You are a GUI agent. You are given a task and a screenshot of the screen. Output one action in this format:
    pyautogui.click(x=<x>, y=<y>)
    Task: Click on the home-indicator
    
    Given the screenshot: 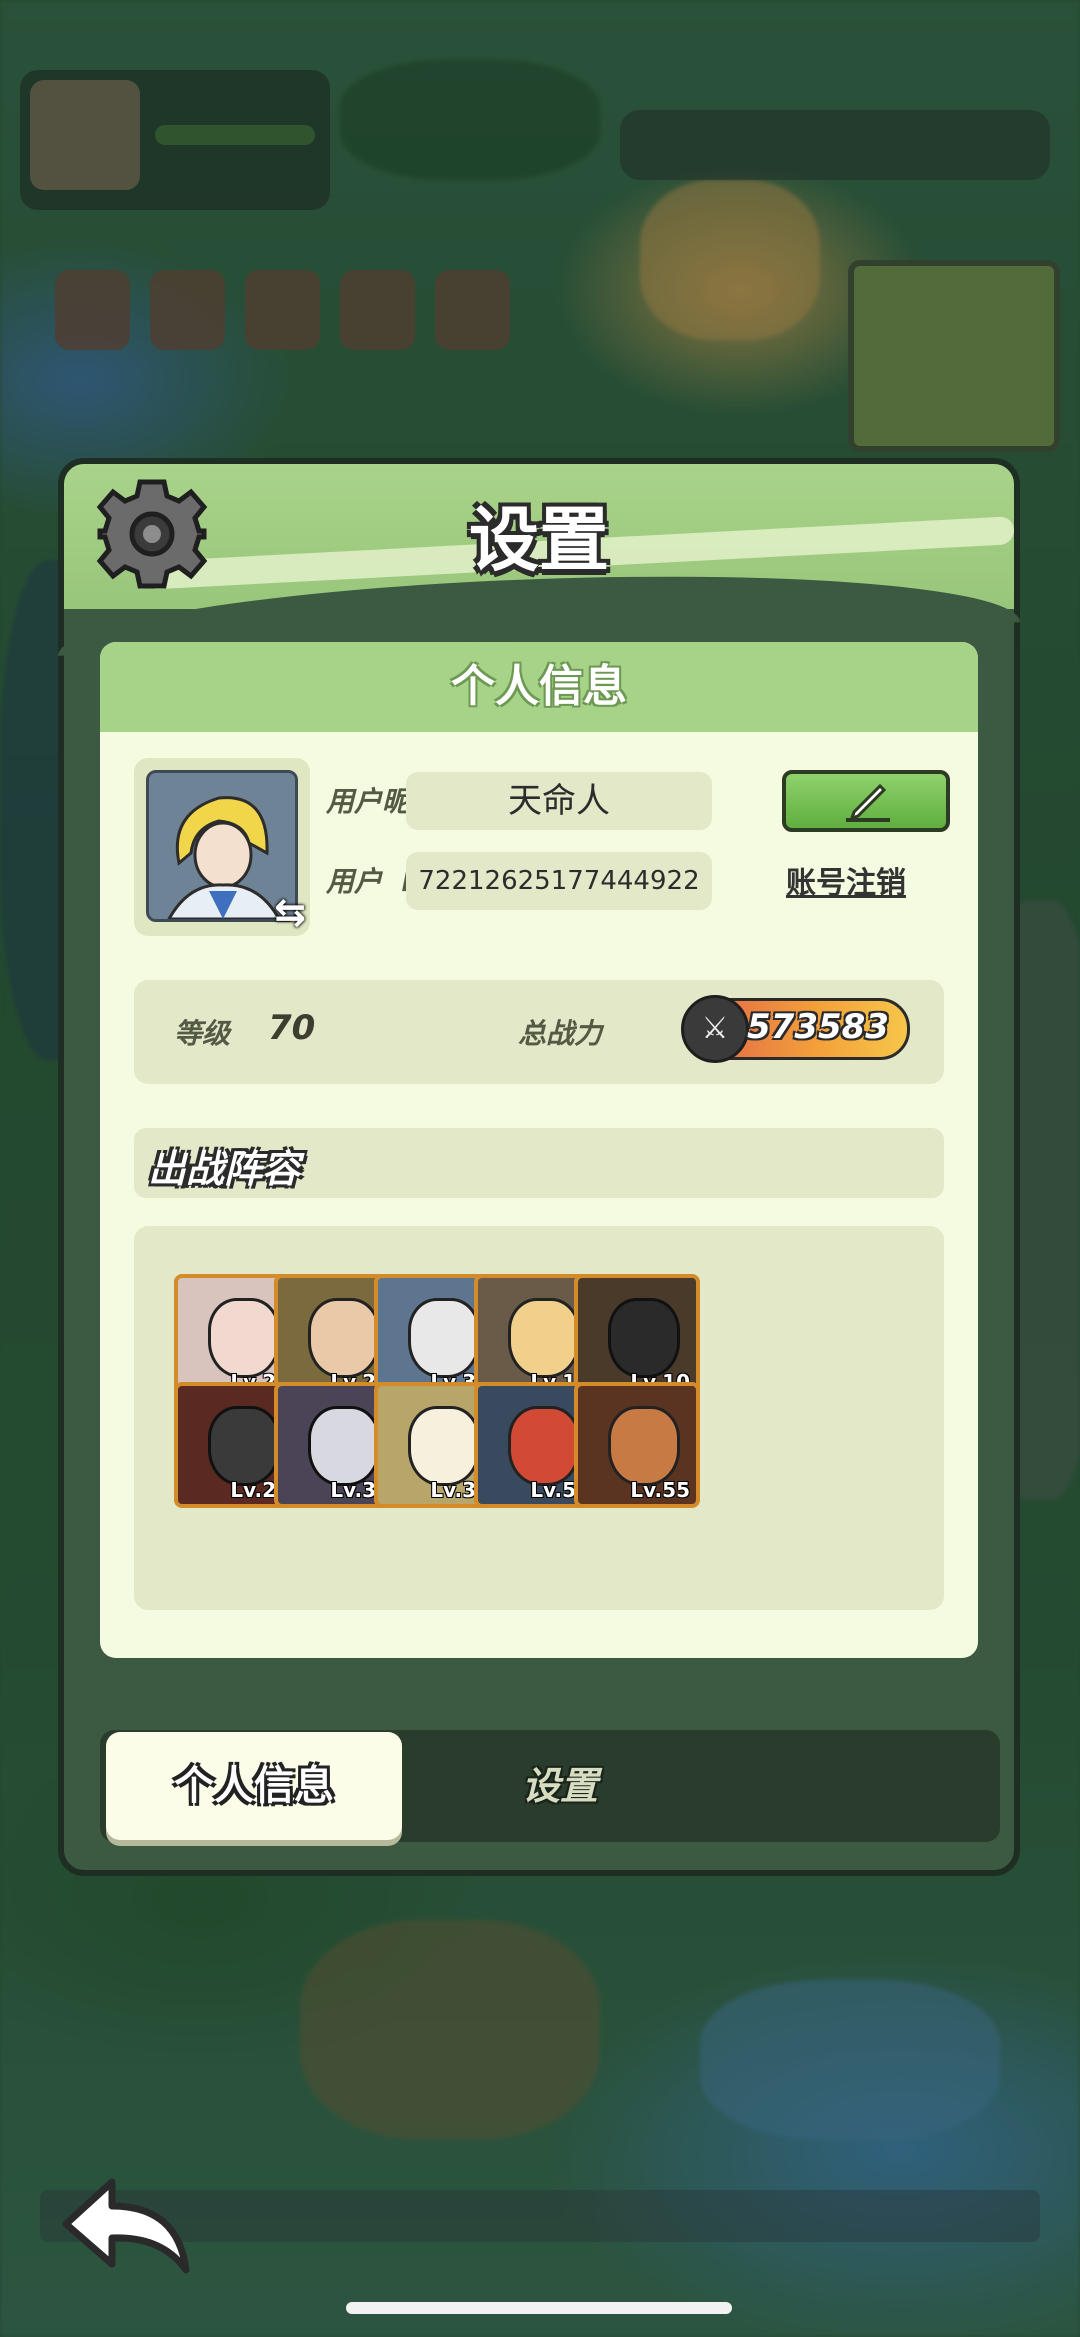 What is the action you would take?
    pyautogui.click(x=539, y=2308)
    